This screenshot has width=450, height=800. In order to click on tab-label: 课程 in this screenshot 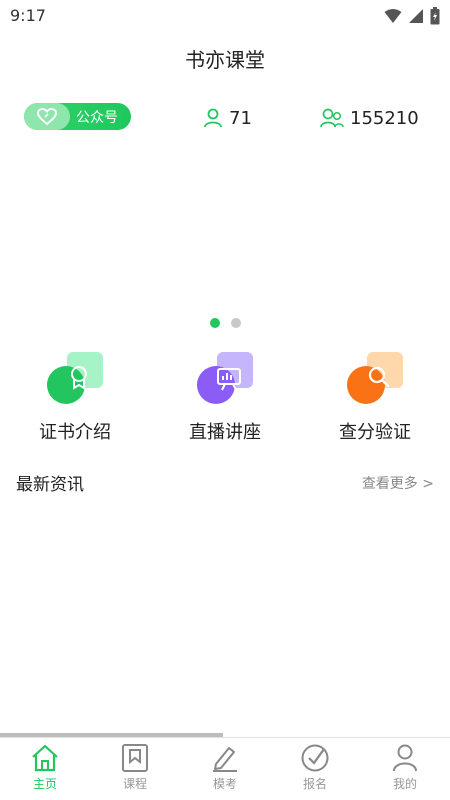, I will do `click(134, 784)`.